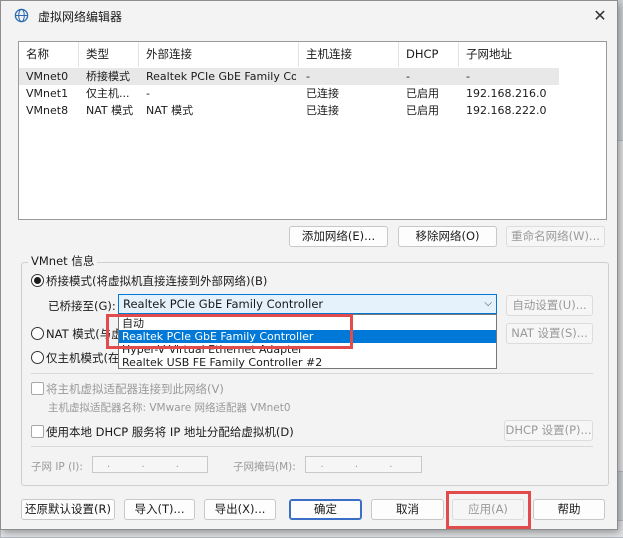  I want to click on cell-name: VMnet8, so click(47, 110).